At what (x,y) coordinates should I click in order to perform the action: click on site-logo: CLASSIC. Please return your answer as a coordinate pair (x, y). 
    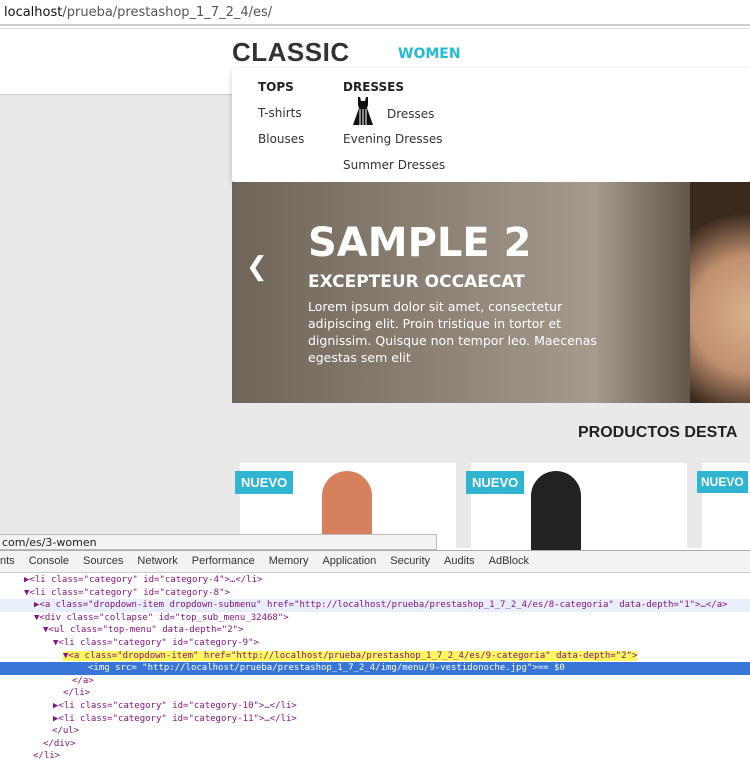
    Looking at the image, I should click on (291, 52).